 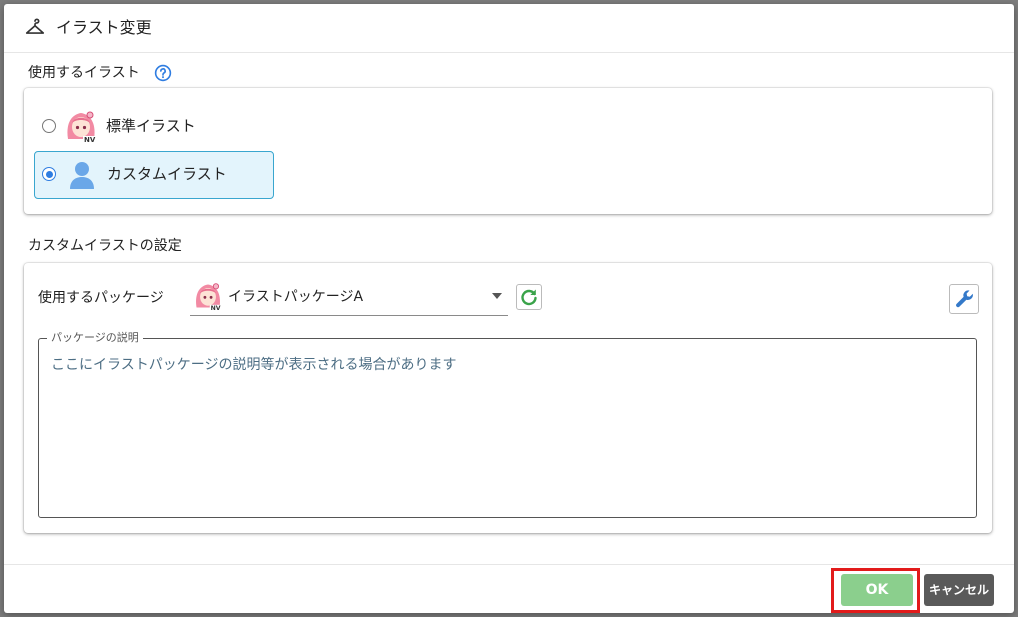 What do you see at coordinates (105, 246) in the screenshot?
I see `custom-settings-label: カスタムイラストの設定` at bounding box center [105, 246].